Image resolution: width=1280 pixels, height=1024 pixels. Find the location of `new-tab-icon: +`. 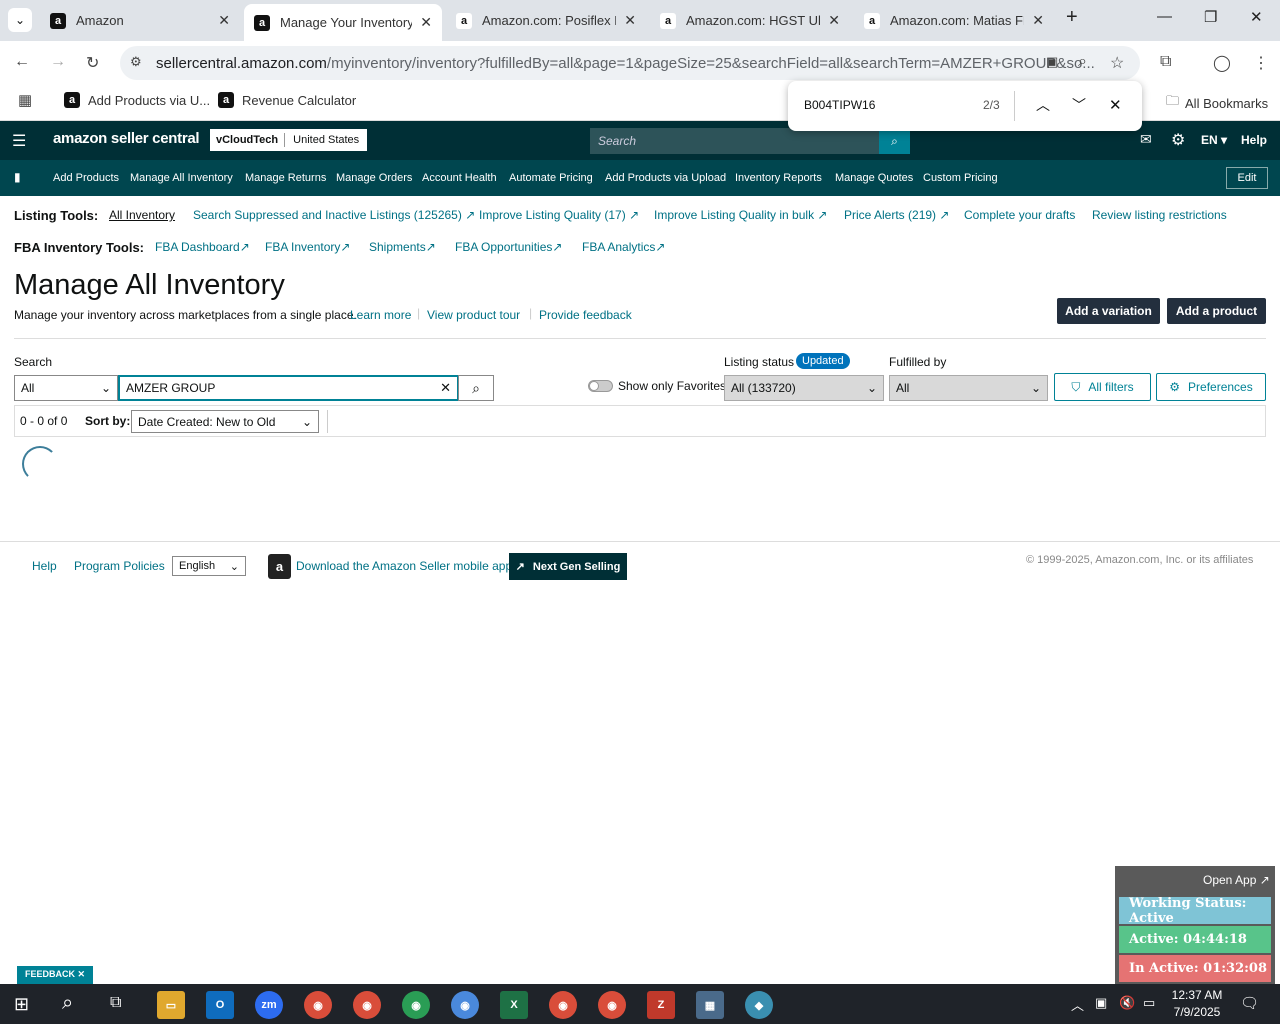

new-tab-icon: + is located at coordinates (1072, 17).